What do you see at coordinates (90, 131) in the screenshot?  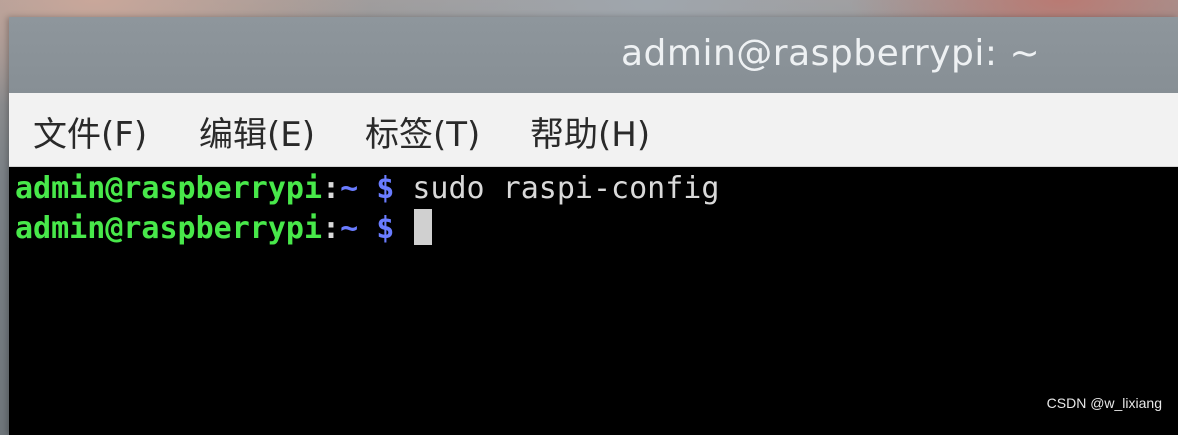 I see `menu-file: 文件(F)` at bounding box center [90, 131].